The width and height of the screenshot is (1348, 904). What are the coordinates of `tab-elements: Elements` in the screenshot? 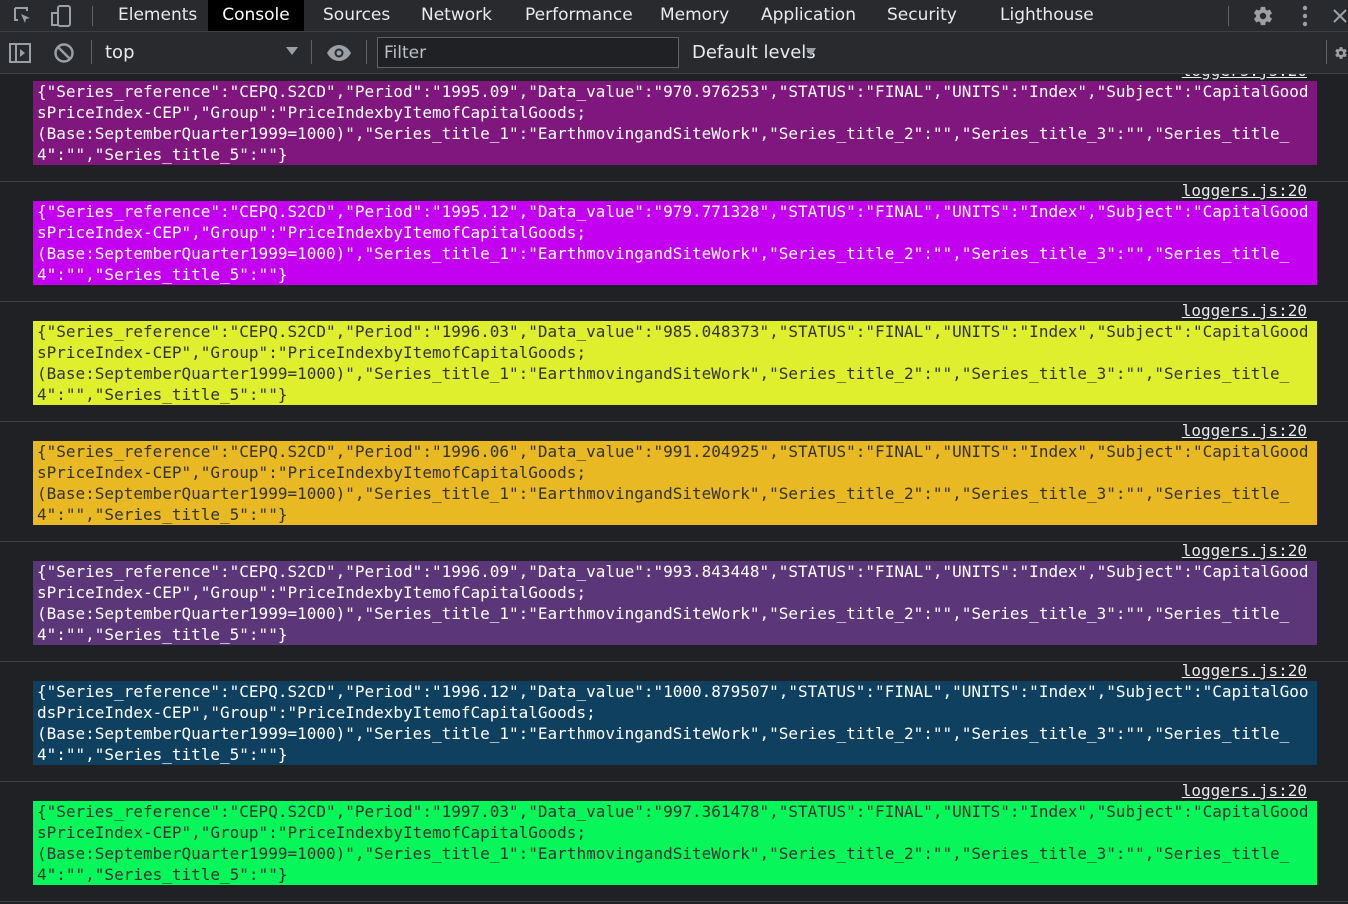 It's located at (157, 15).